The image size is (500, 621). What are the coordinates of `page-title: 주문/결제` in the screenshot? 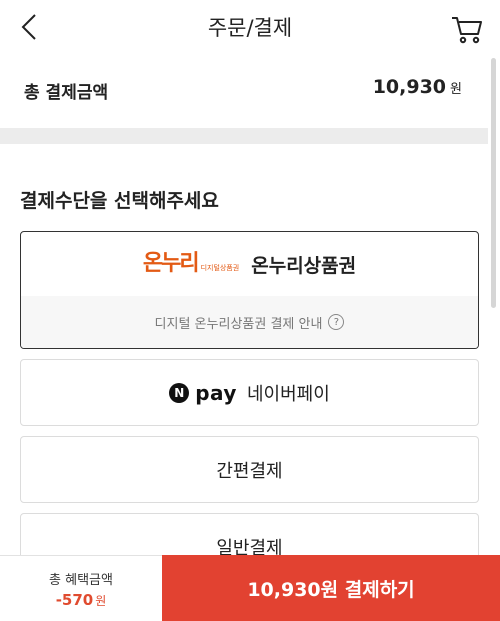 It's located at (250, 28).